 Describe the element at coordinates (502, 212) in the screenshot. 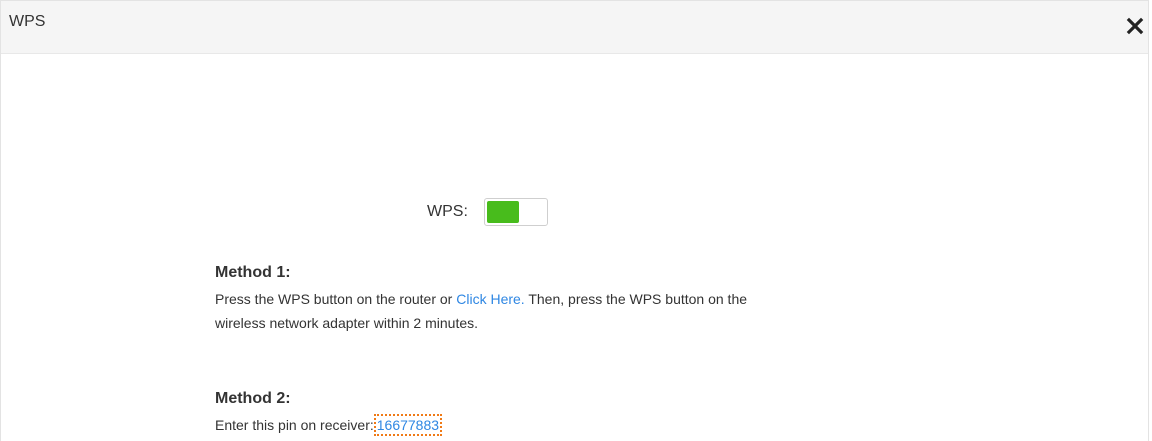

I see `wps-toggle-on-indicator` at that location.